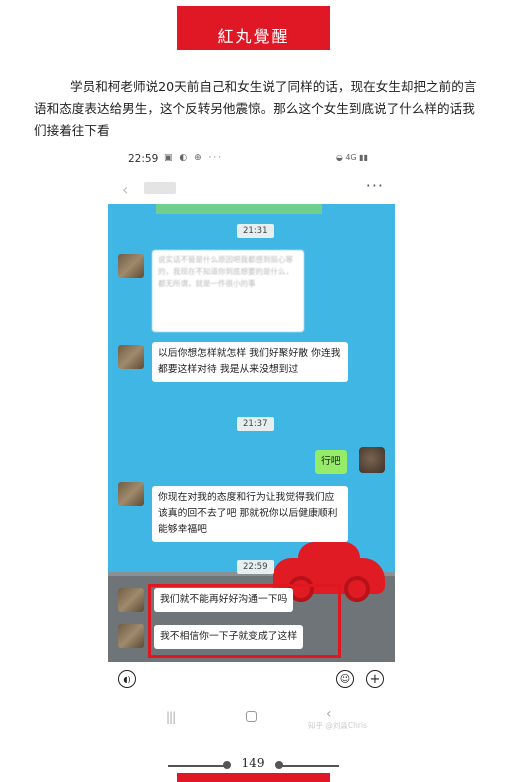 The image size is (512, 782). I want to click on signal-icon: ◒ 4G ▮▮, so click(351, 157).